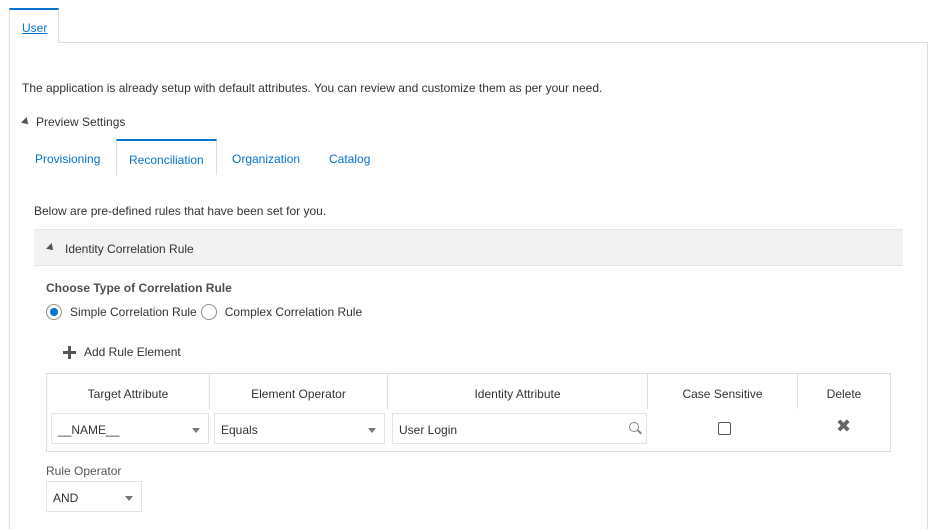  Describe the element at coordinates (843, 427) in the screenshot. I see `delete-x-icon: ✖` at that location.